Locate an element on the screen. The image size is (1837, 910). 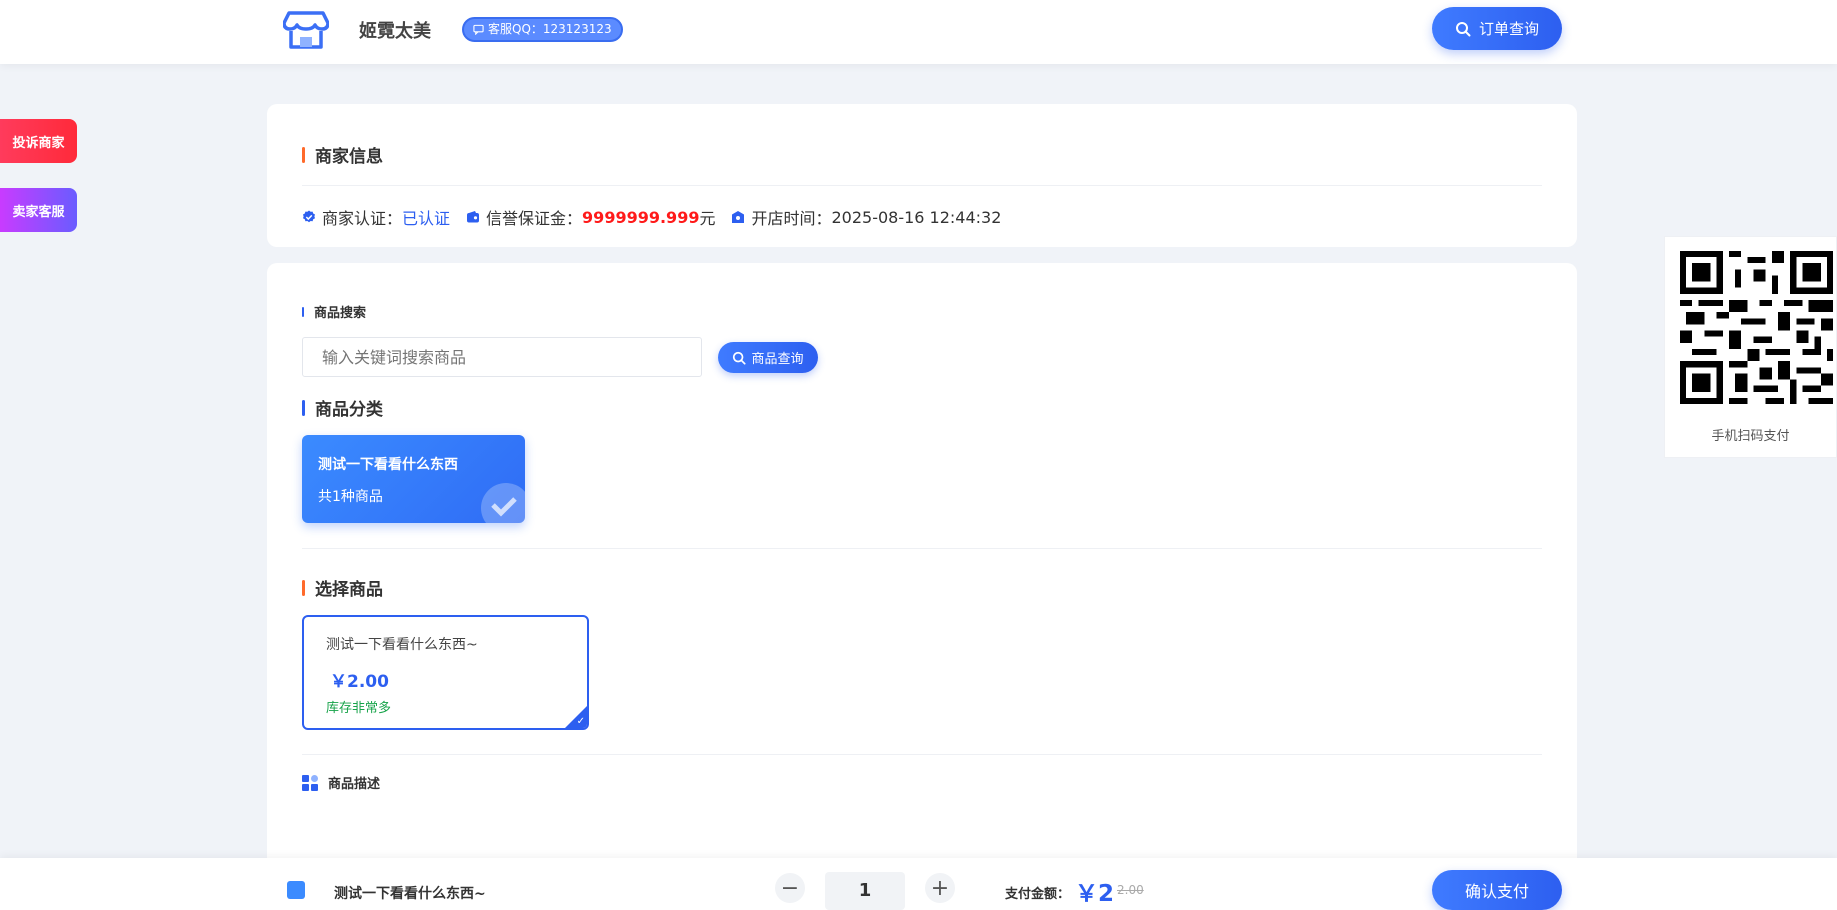
certification-value: 已认证 is located at coordinates (426, 218).